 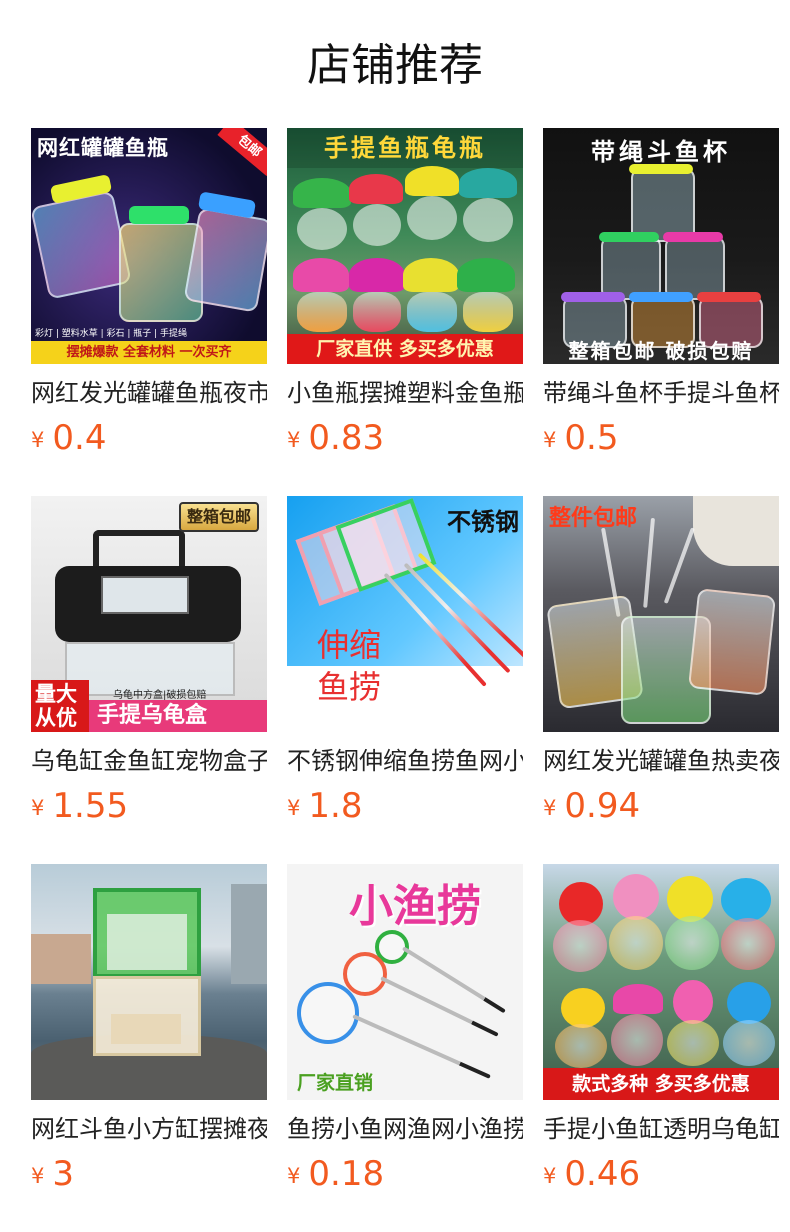 I want to click on image-bottom-text: 整箱包邮 破损包赔, so click(x=661, y=351).